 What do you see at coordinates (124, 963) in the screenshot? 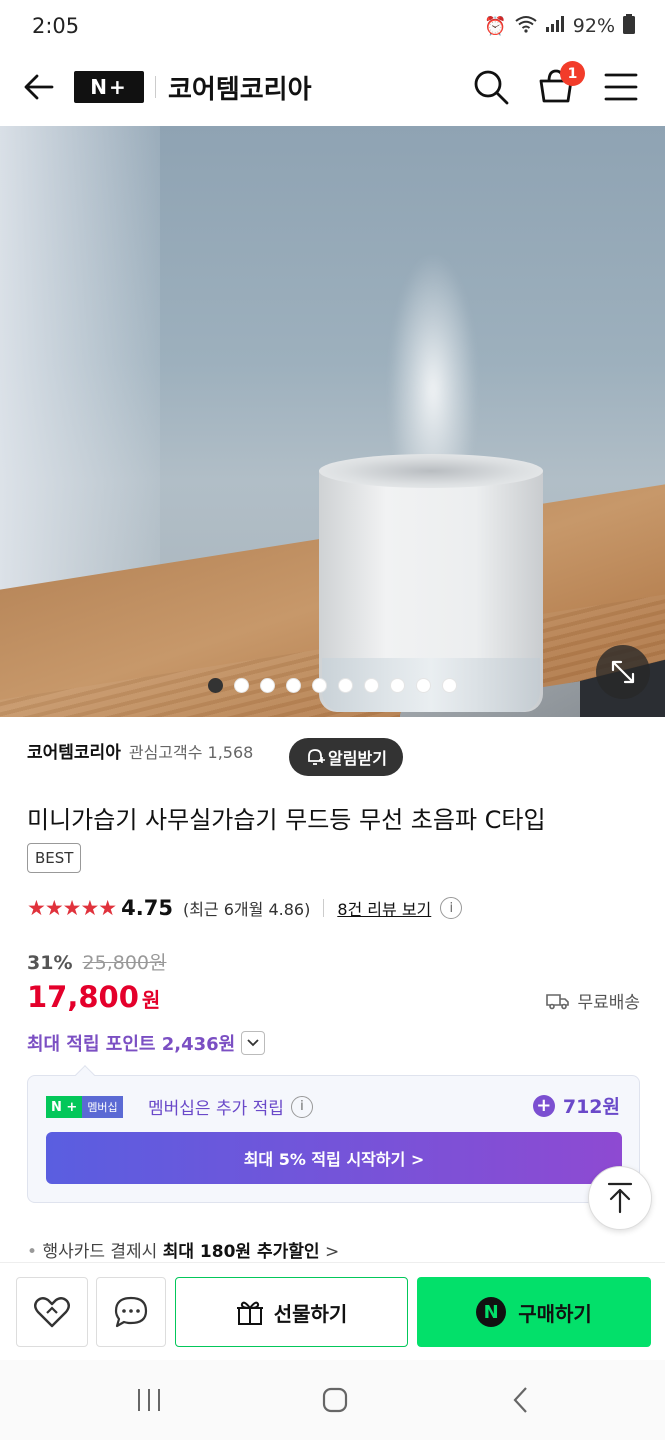
I see `original-price: 25,800원` at bounding box center [124, 963].